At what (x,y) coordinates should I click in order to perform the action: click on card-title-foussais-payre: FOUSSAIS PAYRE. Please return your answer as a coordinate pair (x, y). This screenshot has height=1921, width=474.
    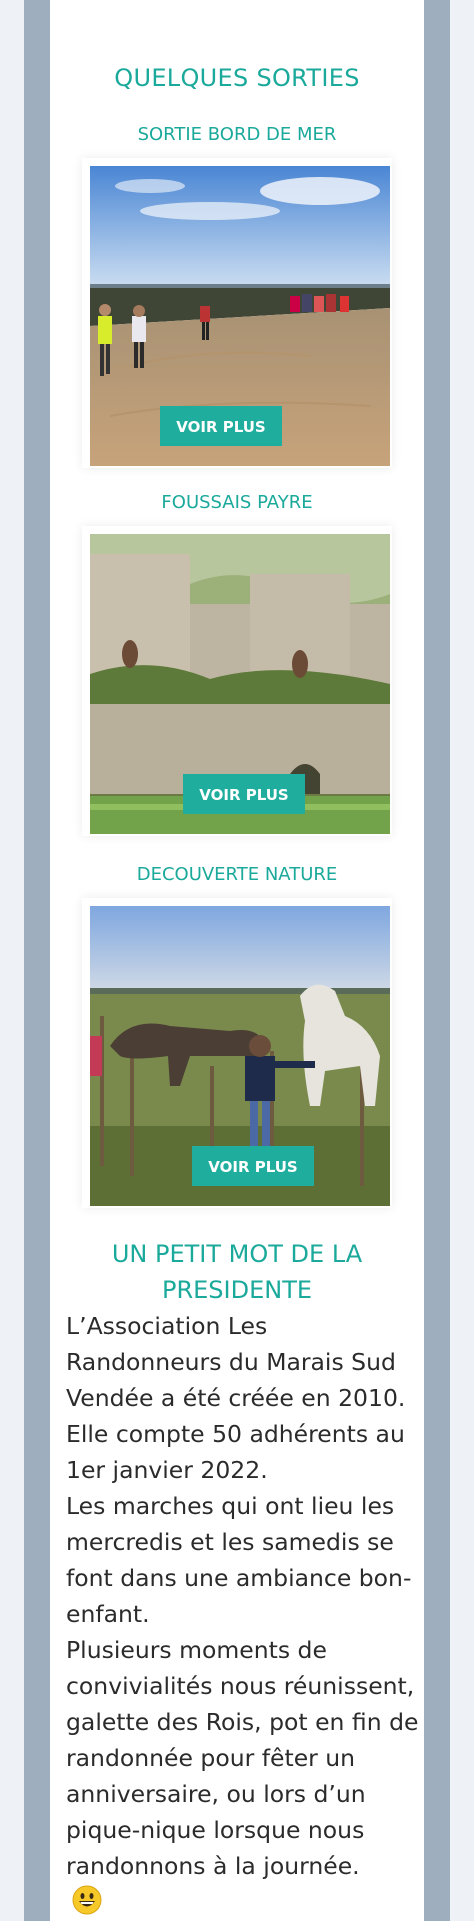
    Looking at the image, I should click on (237, 502).